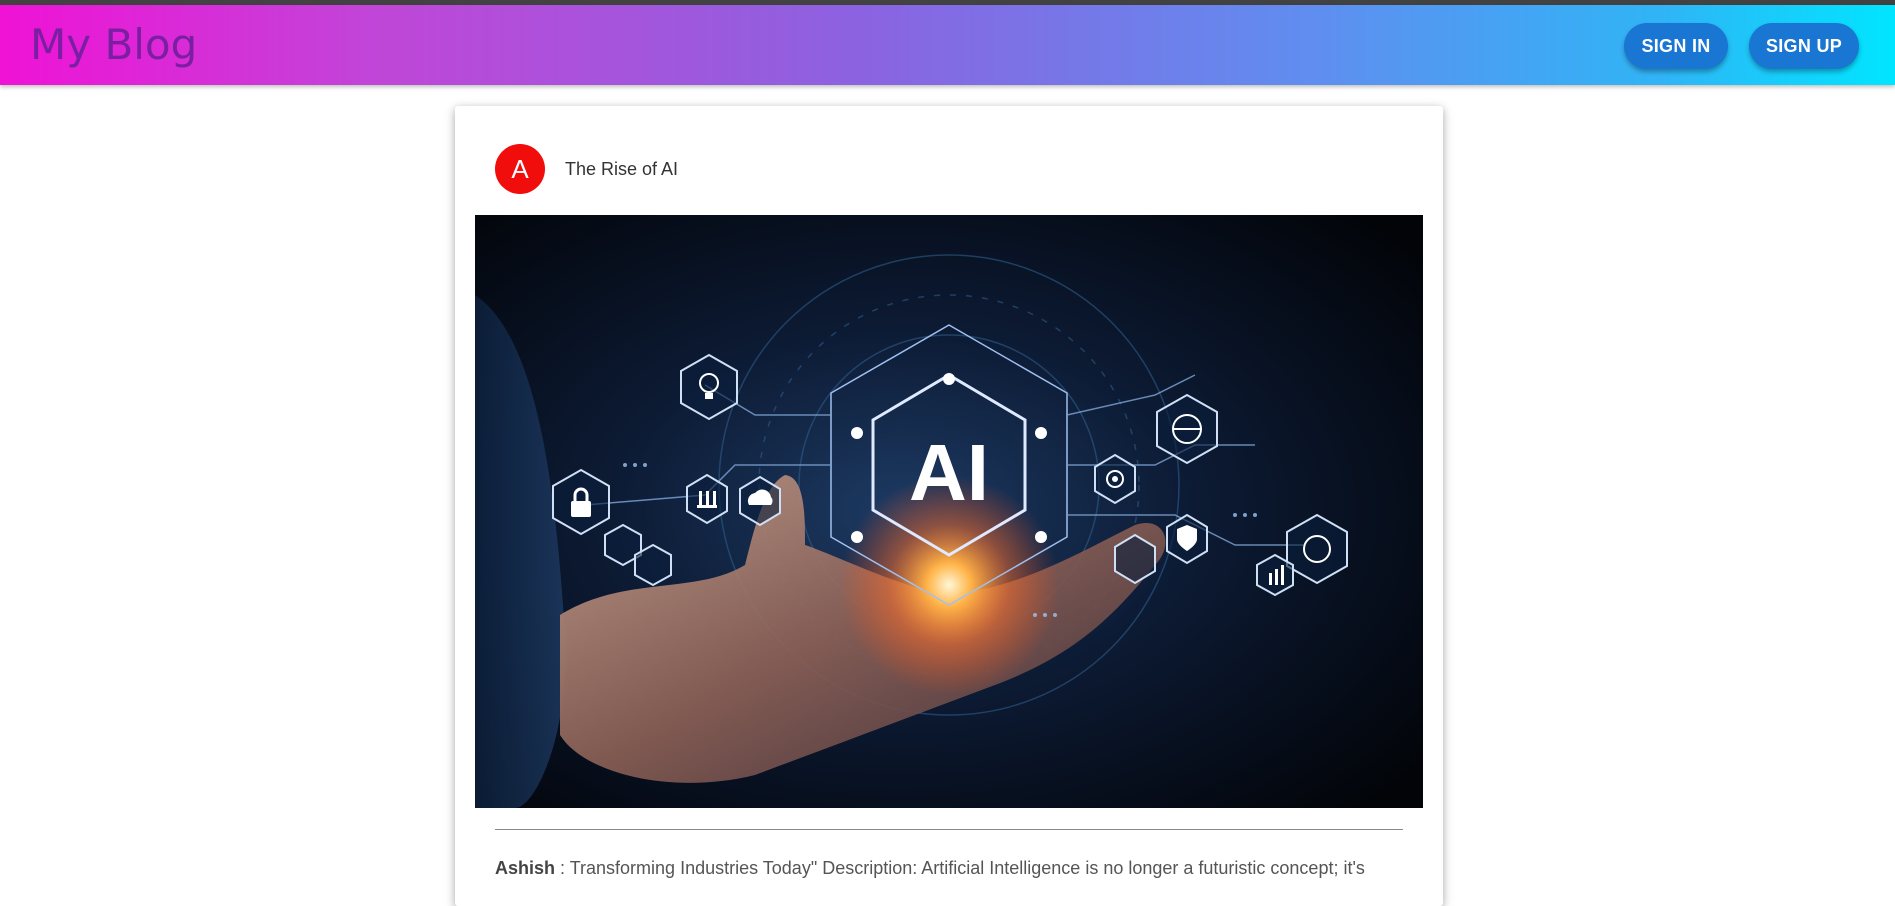 This screenshot has height=906, width=1895. What do you see at coordinates (947, 45) in the screenshot?
I see `app-bar: My Blog SIGN IN SIGN UP` at bounding box center [947, 45].